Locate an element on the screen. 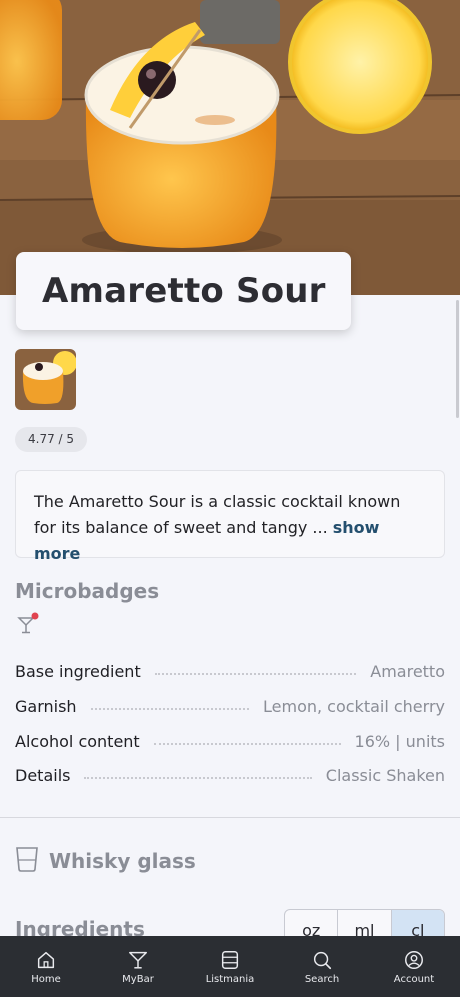 The width and height of the screenshot is (460, 997). bottom-tab-bar: Home MyBar Listmania Search Account is located at coordinates (230, 966).